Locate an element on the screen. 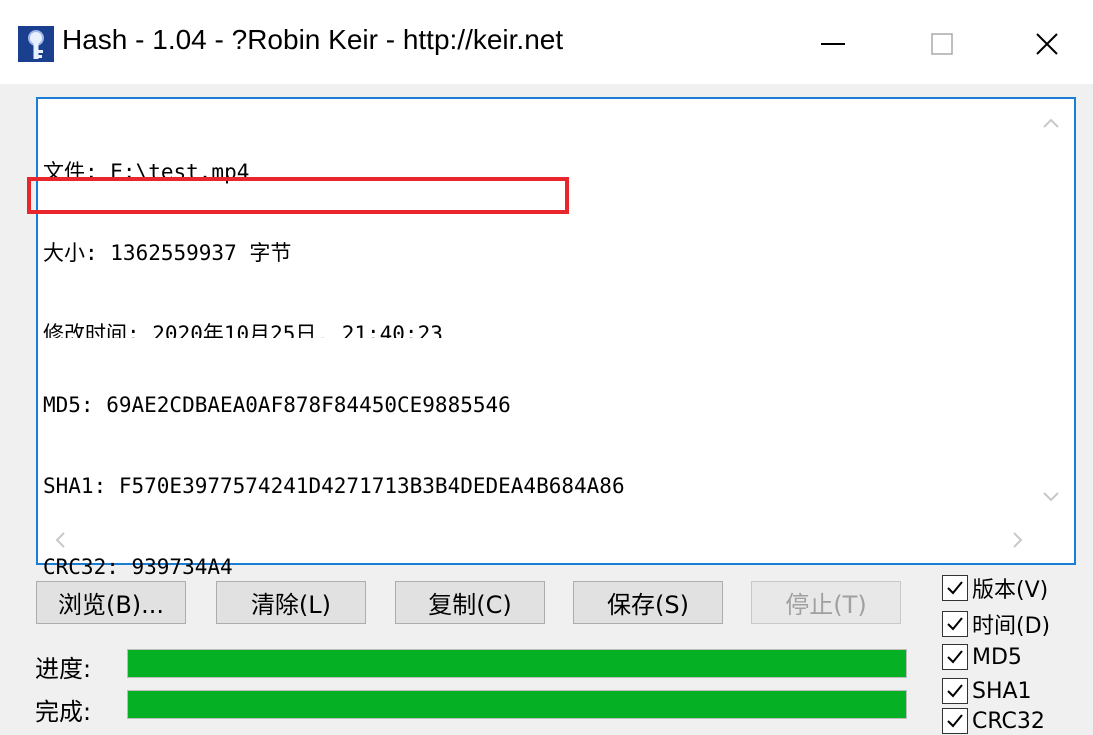 Image resolution: width=1093 pixels, height=735 pixels. output-line-crc32: CRC32: 939734A4 is located at coordinates (138, 567).